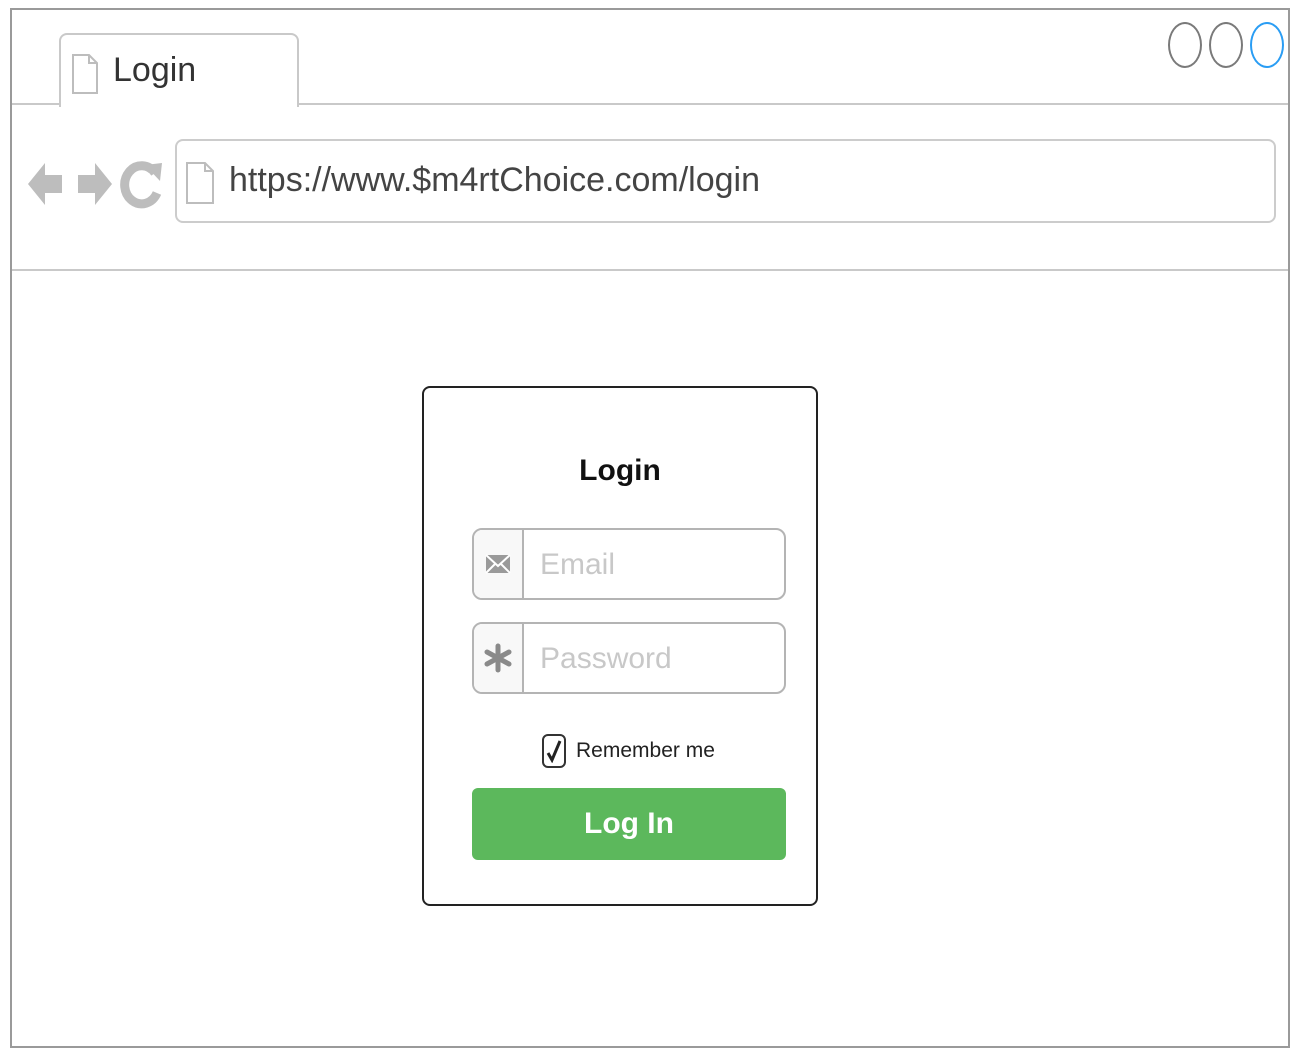  I want to click on tab-title: Login, so click(155, 70).